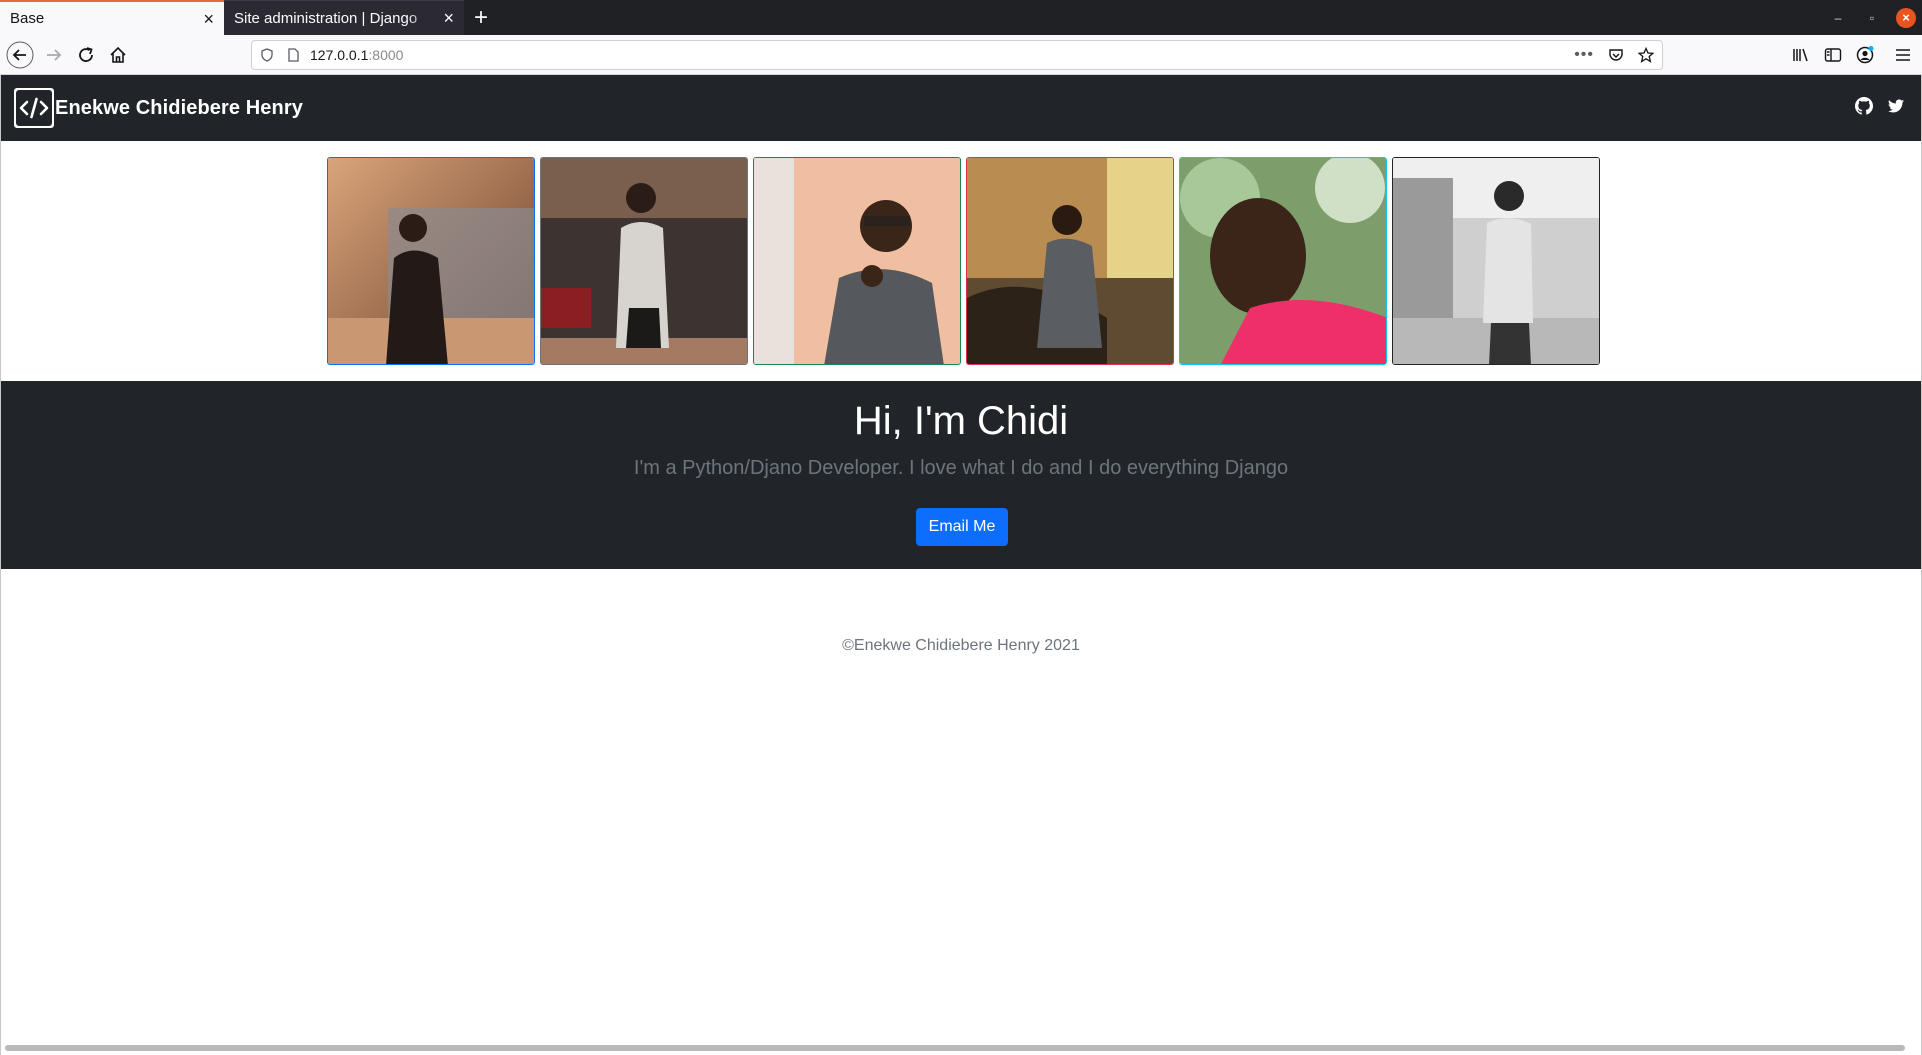  Describe the element at coordinates (961, 108) in the screenshot. I see `site-navbar: Enekwe Chidiebere Henry` at that location.